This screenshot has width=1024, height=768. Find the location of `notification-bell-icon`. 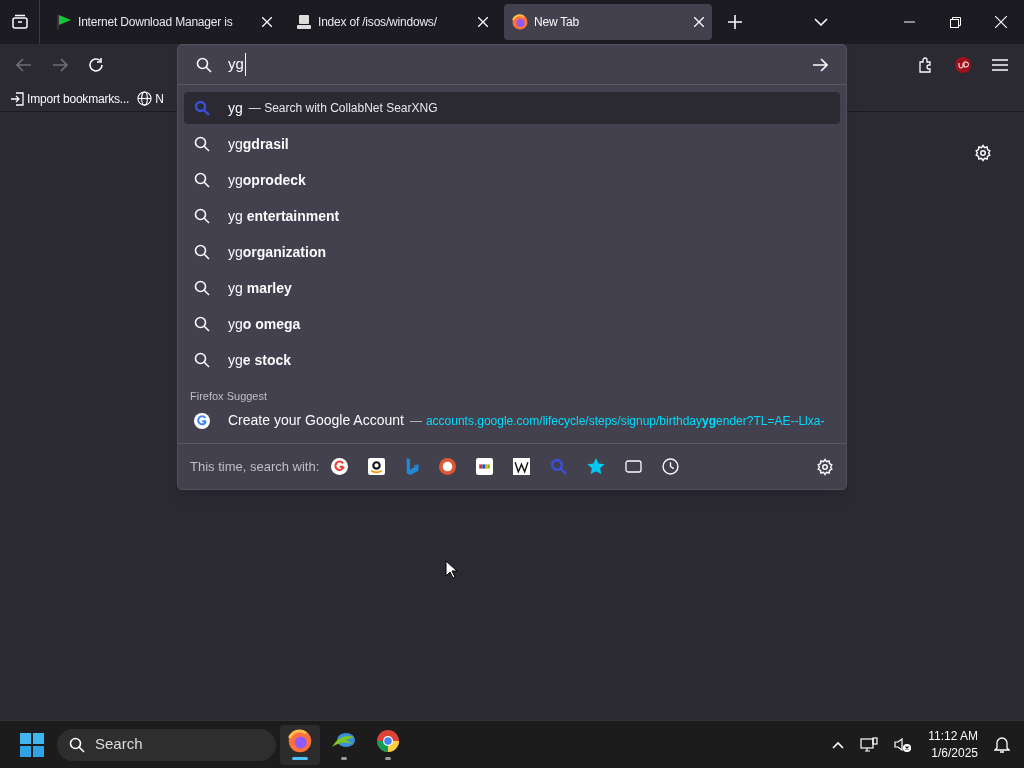

notification-bell-icon is located at coordinates (1002, 744).